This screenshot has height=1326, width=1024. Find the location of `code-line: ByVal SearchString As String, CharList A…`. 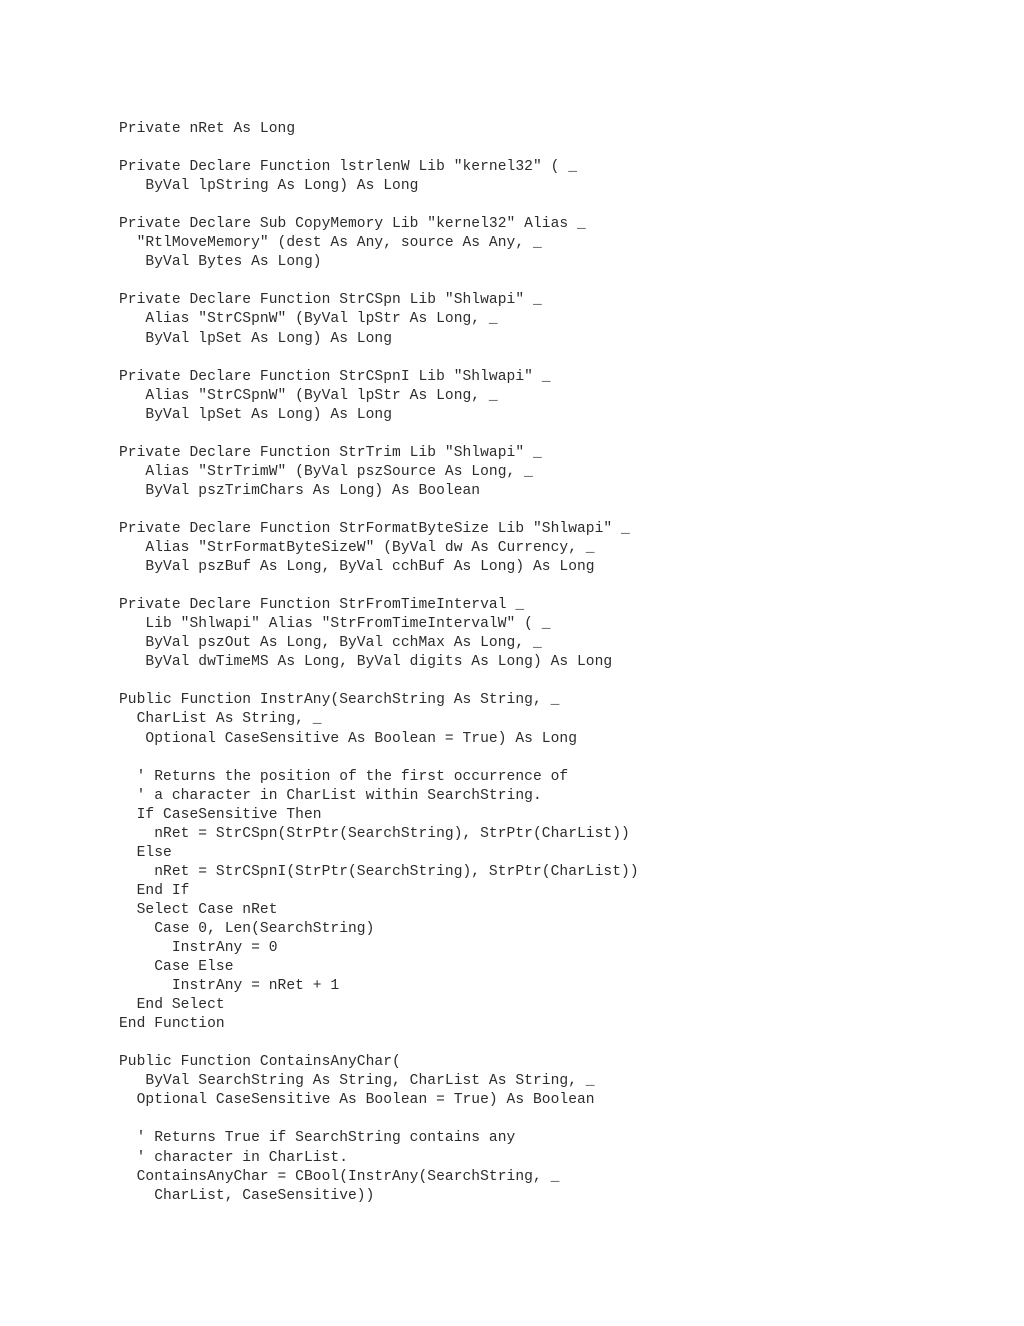

code-line: ByVal SearchString As String, CharList A… is located at coordinates (357, 1081).